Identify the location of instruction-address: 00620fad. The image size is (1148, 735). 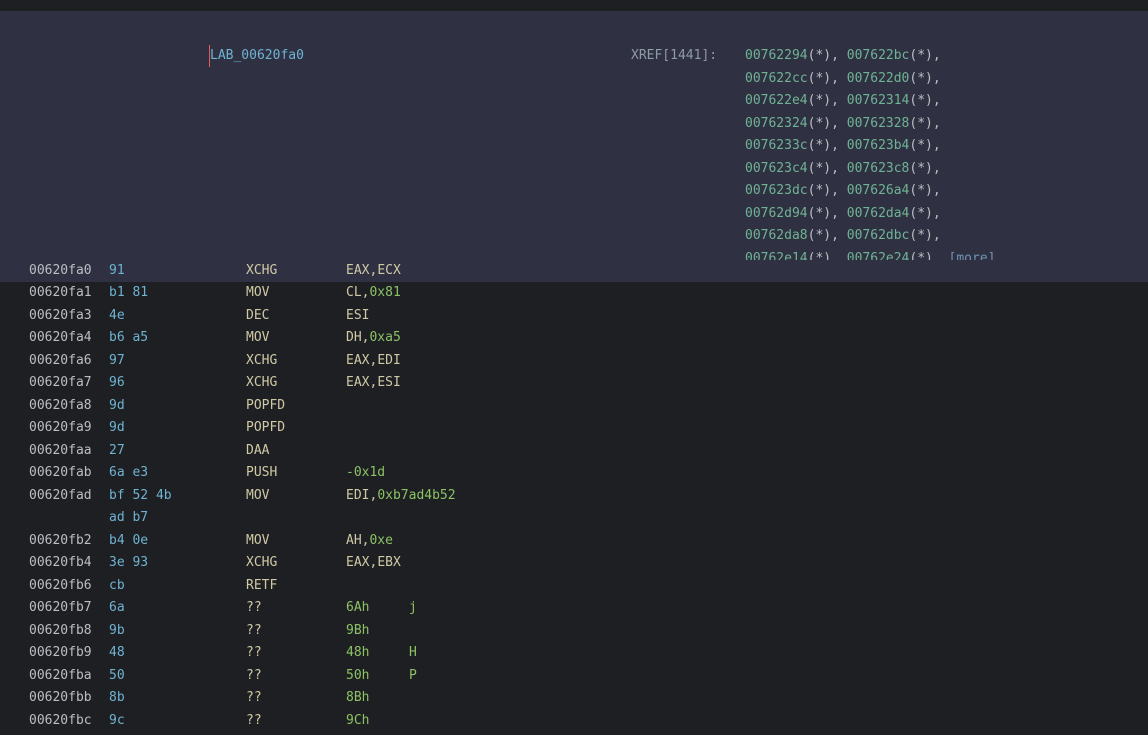
(60, 495).